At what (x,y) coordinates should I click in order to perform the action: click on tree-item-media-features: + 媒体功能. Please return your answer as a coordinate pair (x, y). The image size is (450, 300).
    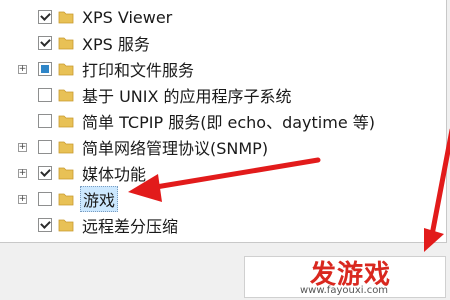
    Looking at the image, I should click on (220, 173).